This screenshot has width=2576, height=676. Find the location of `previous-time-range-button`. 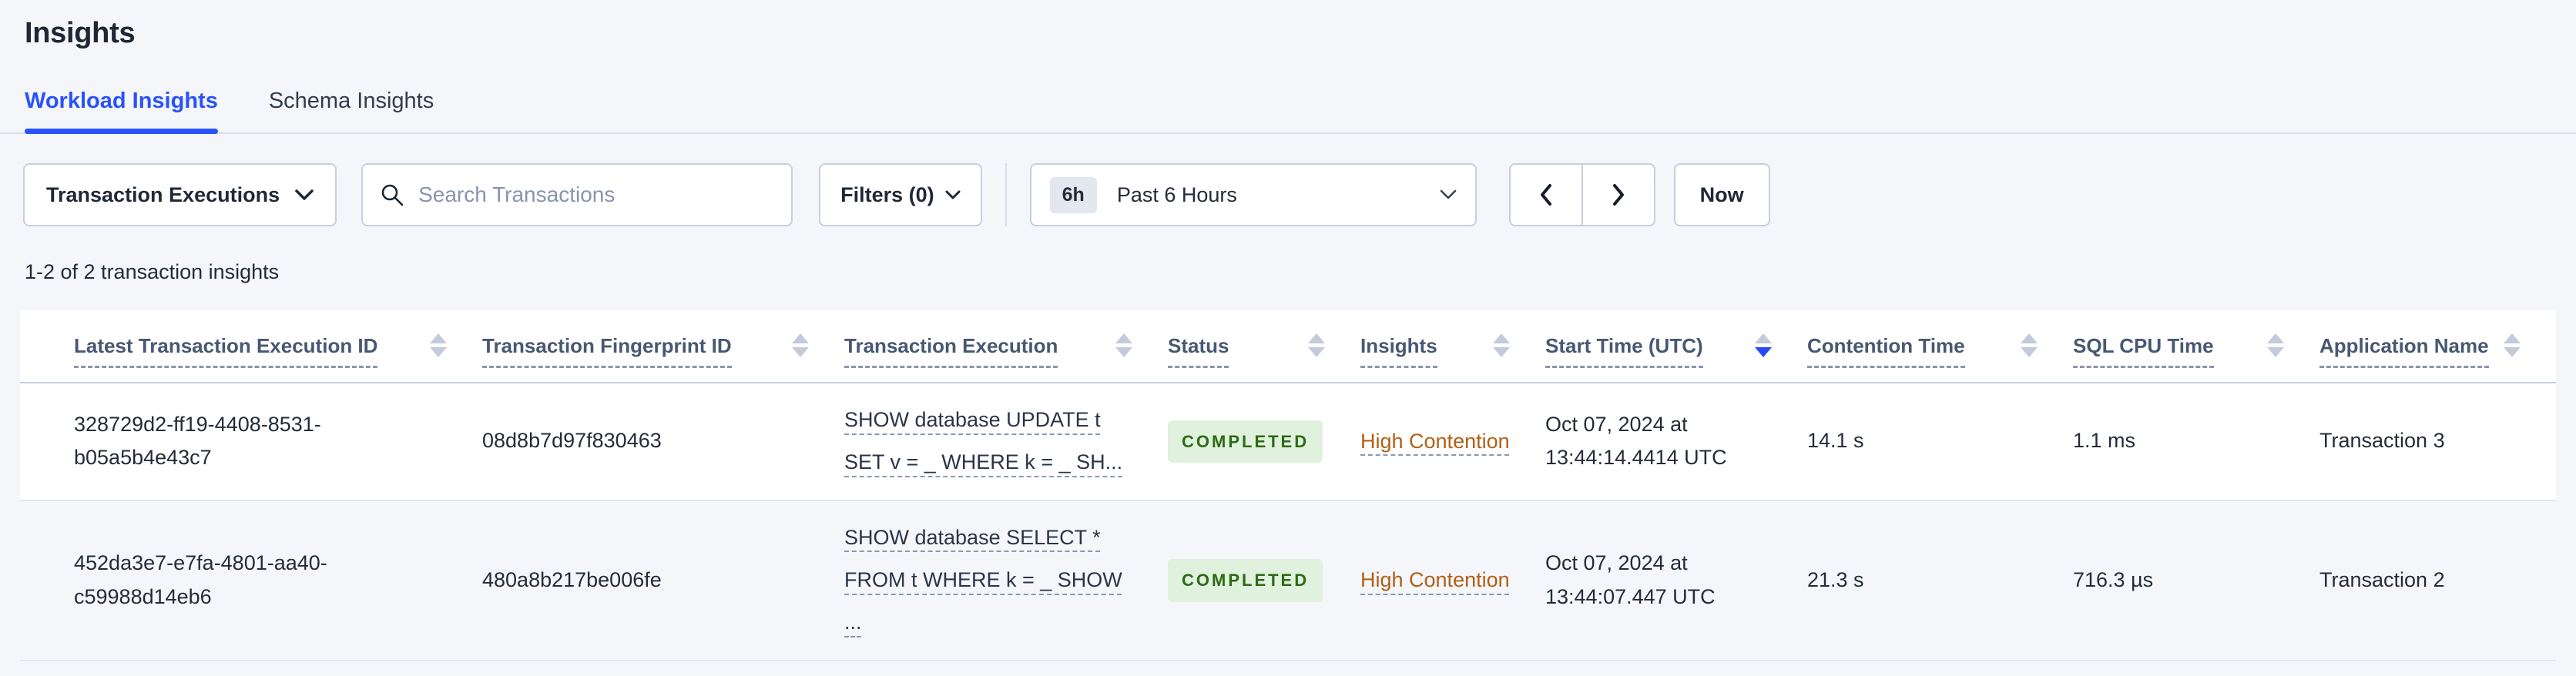

previous-time-range-button is located at coordinates (1545, 195).